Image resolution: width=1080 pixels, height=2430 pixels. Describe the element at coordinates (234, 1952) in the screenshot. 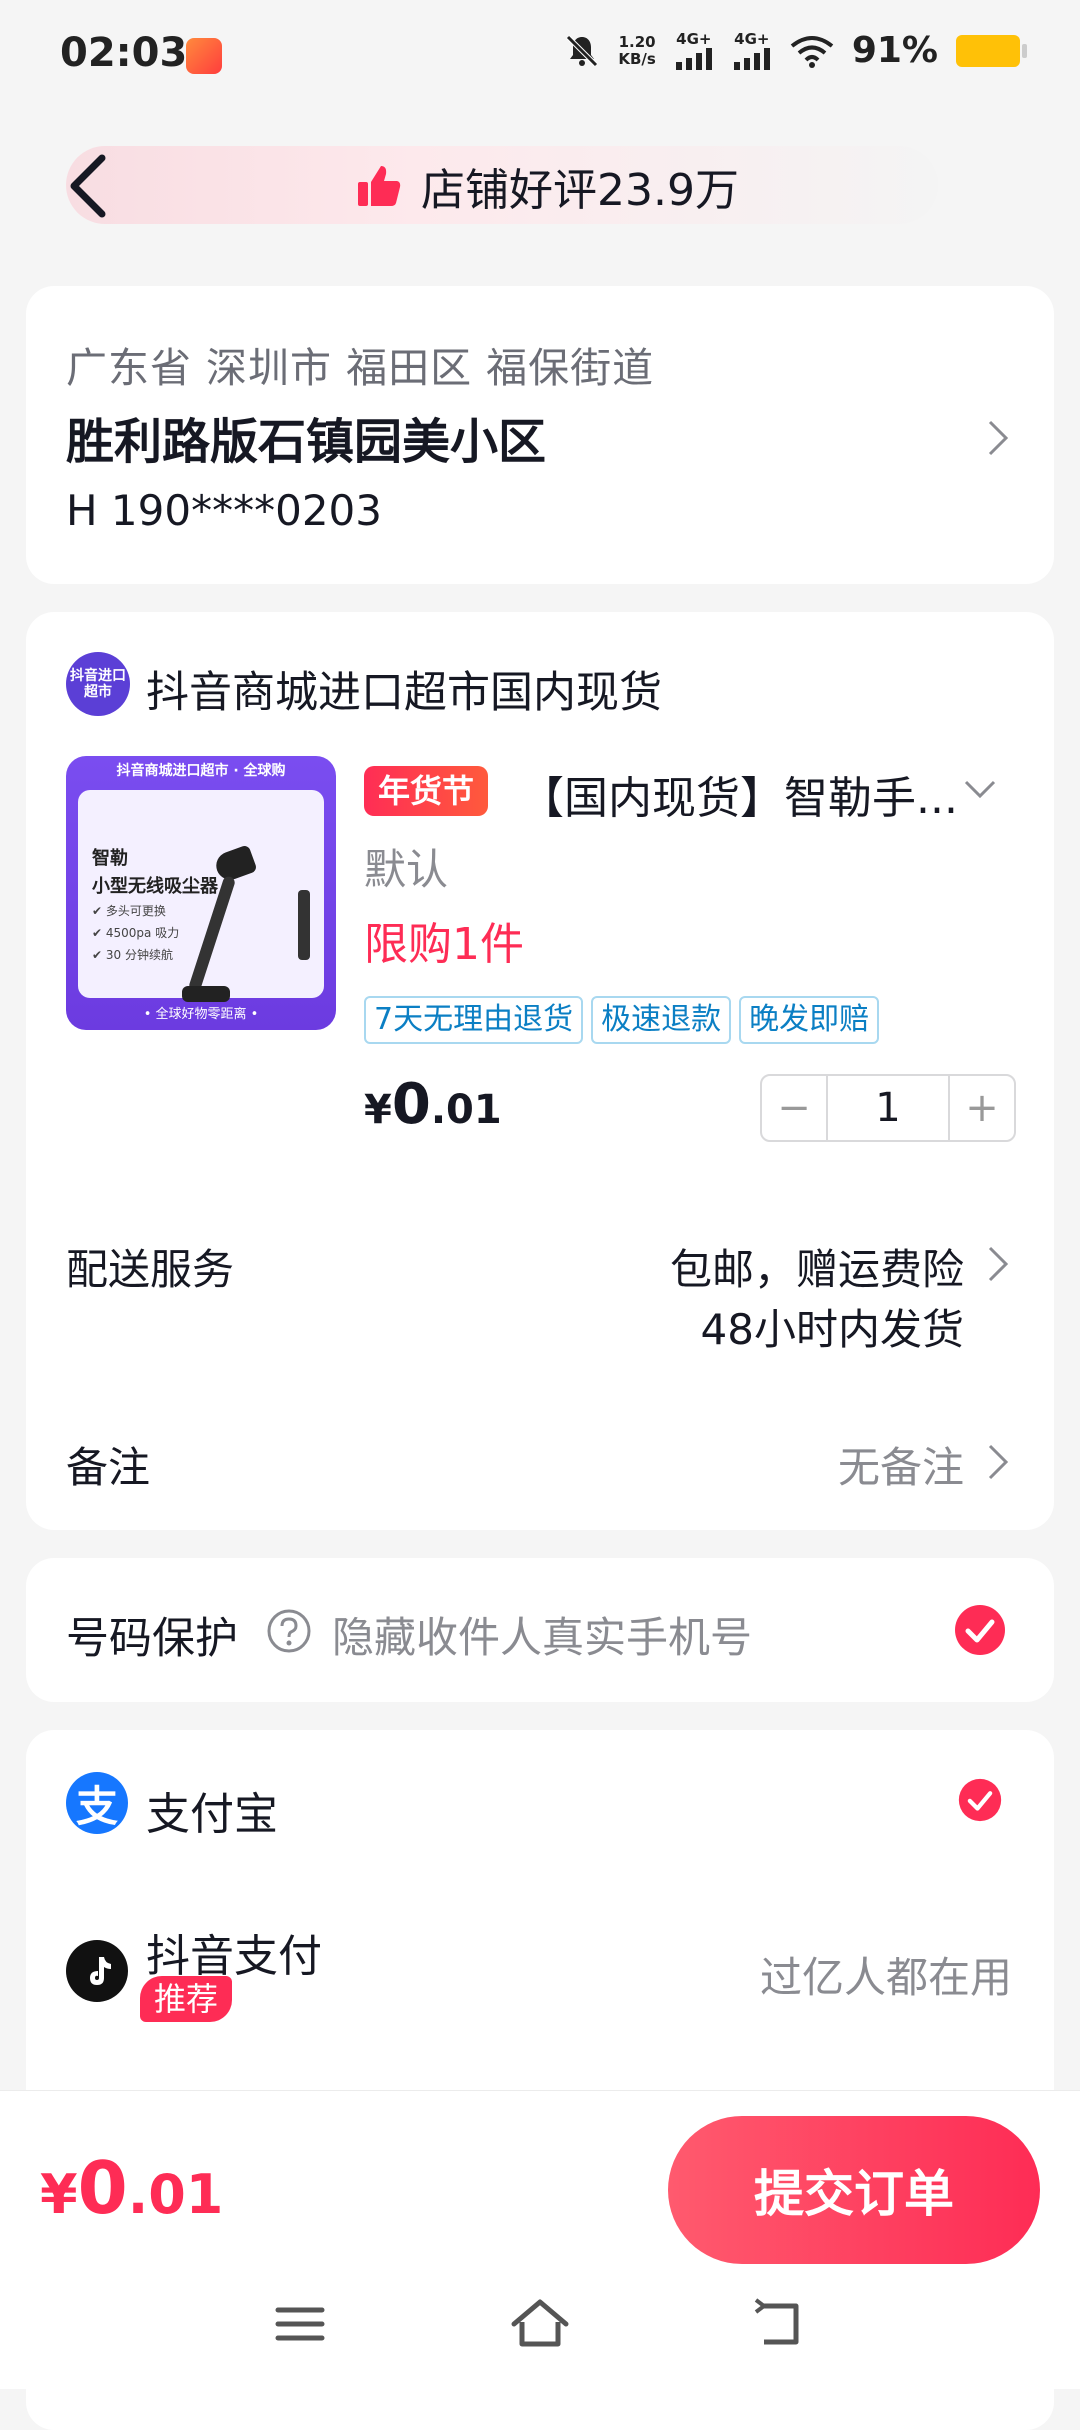

I see `douyin-pay-label: 抖音支付` at that location.